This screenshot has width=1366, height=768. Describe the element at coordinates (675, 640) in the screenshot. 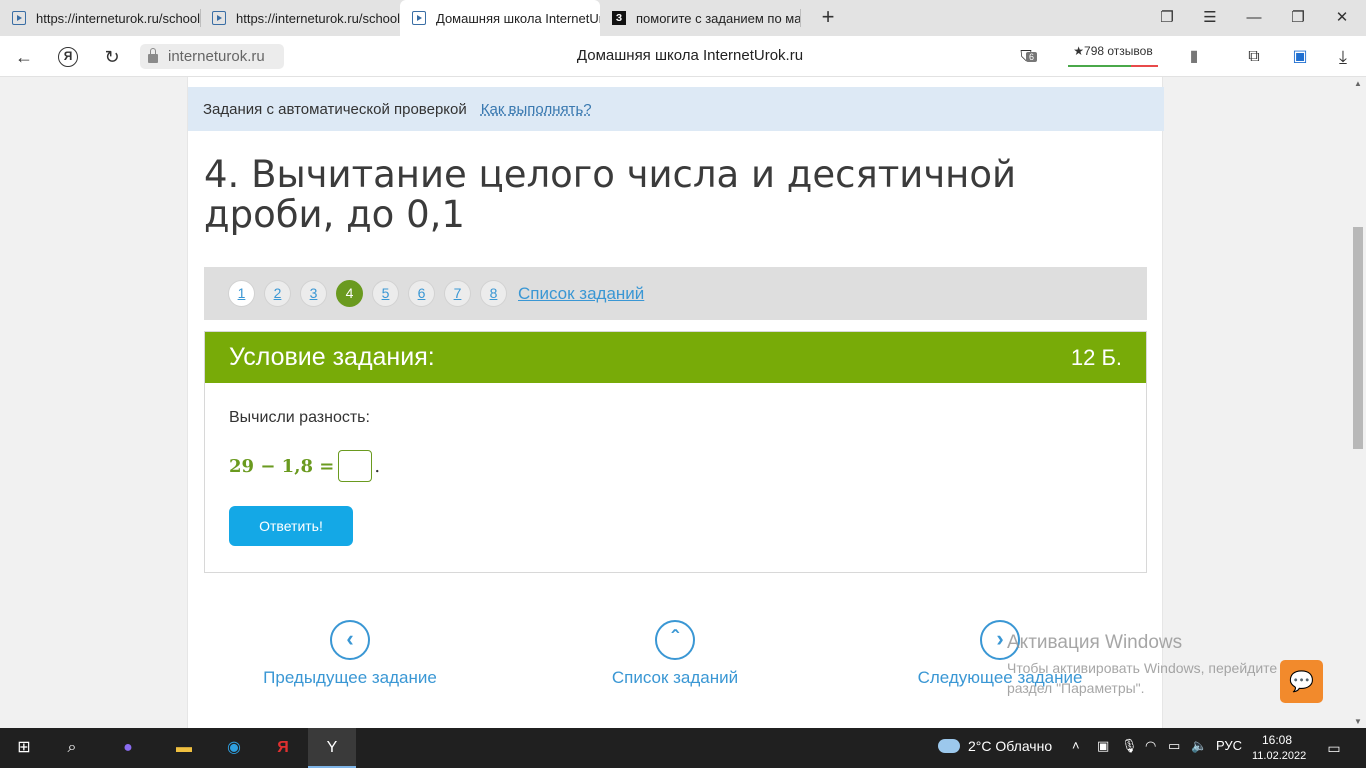

I see `chevron-up-icon: ˆ` at that location.